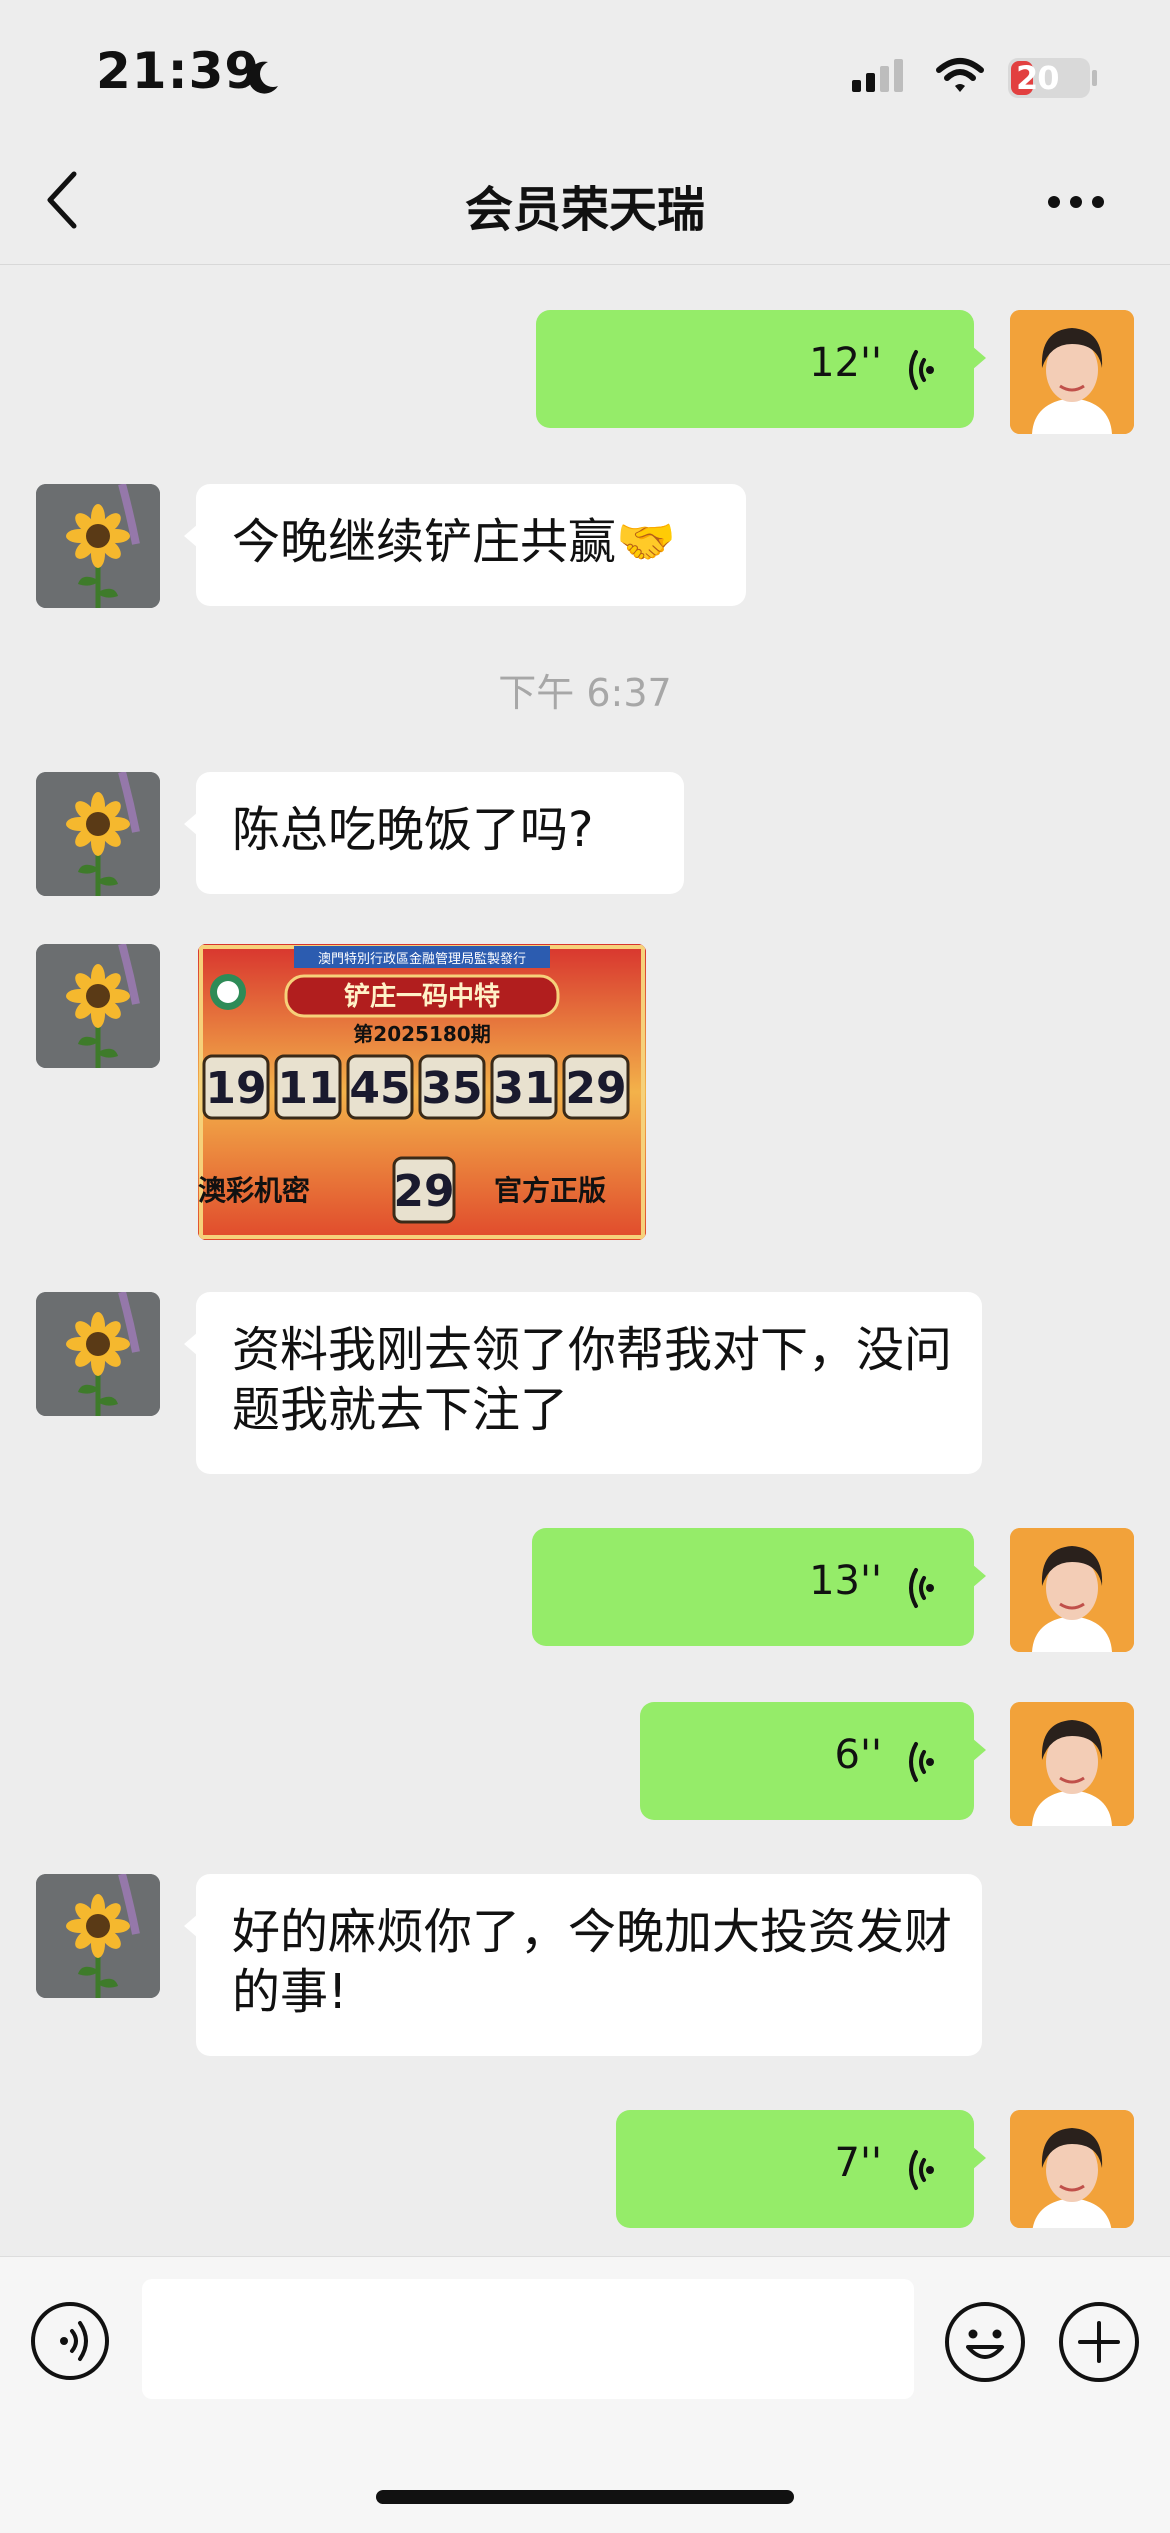  What do you see at coordinates (858, 1755) in the screenshot?
I see `voice-duration: 6''` at bounding box center [858, 1755].